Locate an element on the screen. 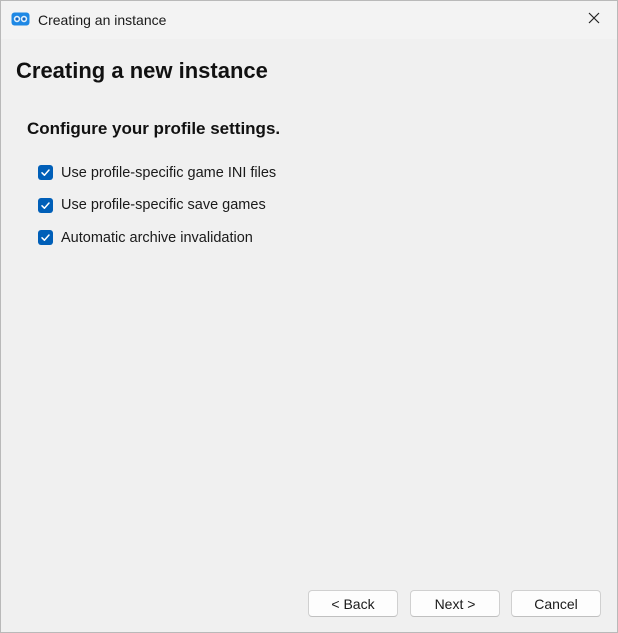 The width and height of the screenshot is (618, 633). close-button is located at coordinates (594, 20).